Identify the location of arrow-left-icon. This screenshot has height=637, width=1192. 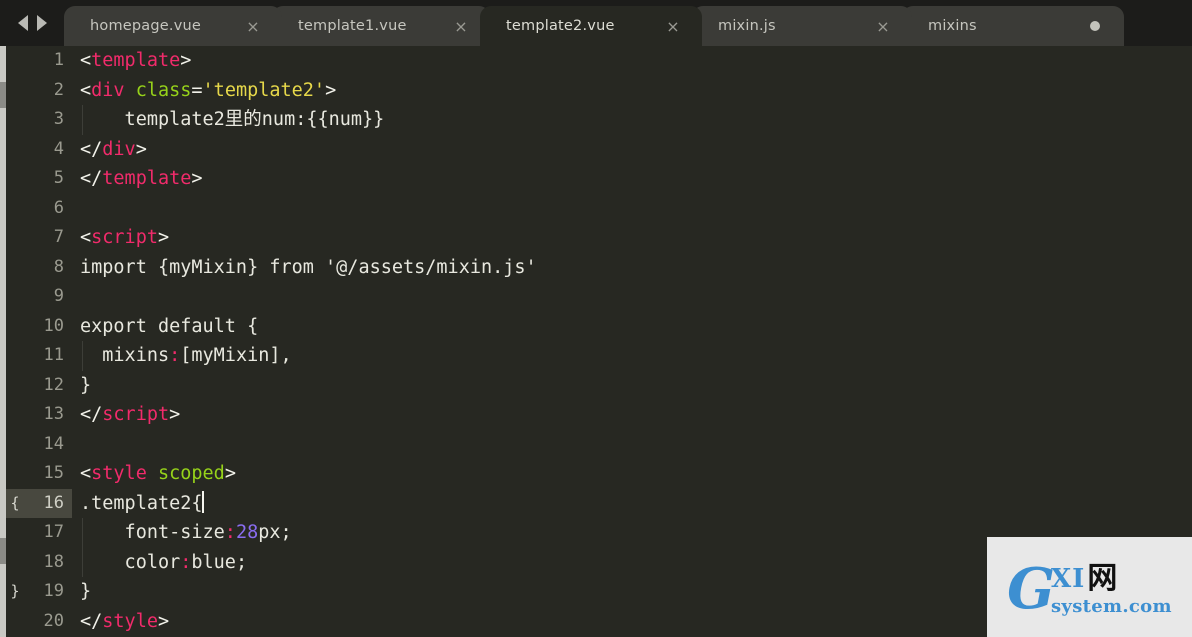
(22, 23).